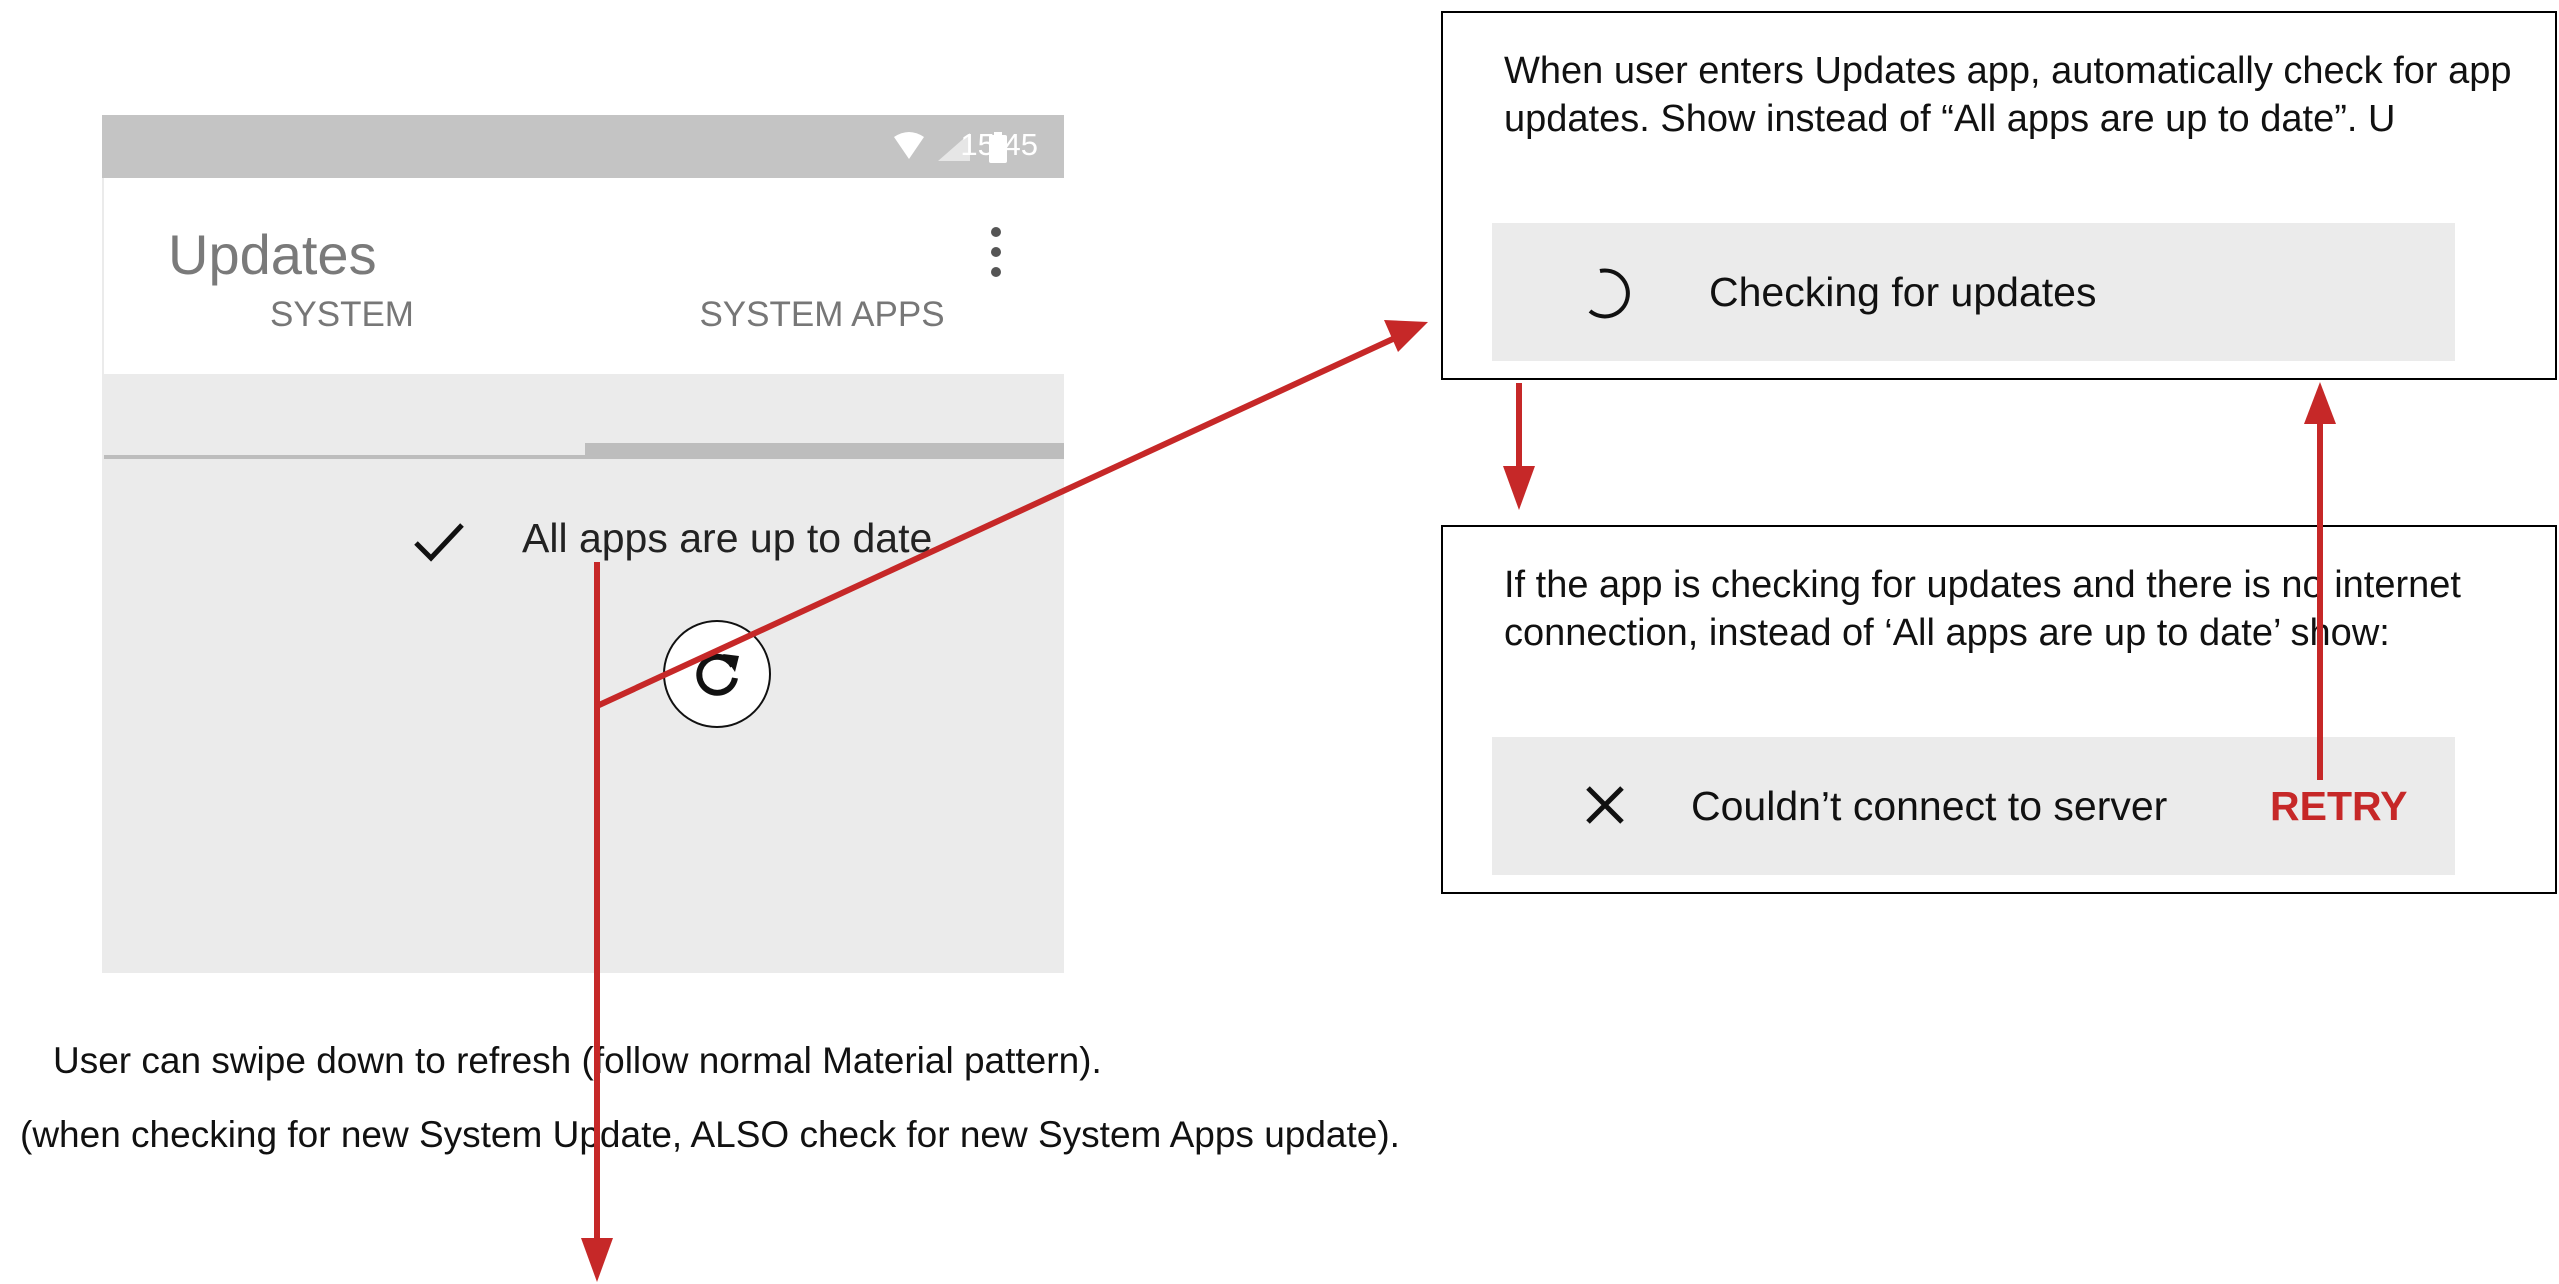  I want to click on arrow-checking-to-error, so click(1519, 446).